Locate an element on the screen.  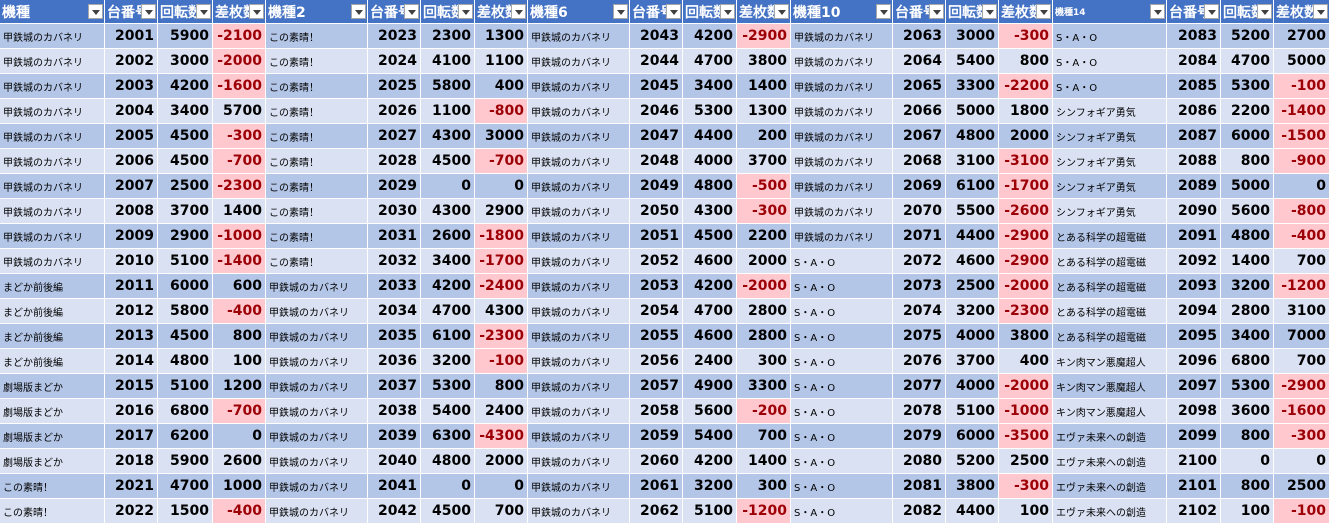
table-cell-number: 2400 is located at coordinates (710, 361).